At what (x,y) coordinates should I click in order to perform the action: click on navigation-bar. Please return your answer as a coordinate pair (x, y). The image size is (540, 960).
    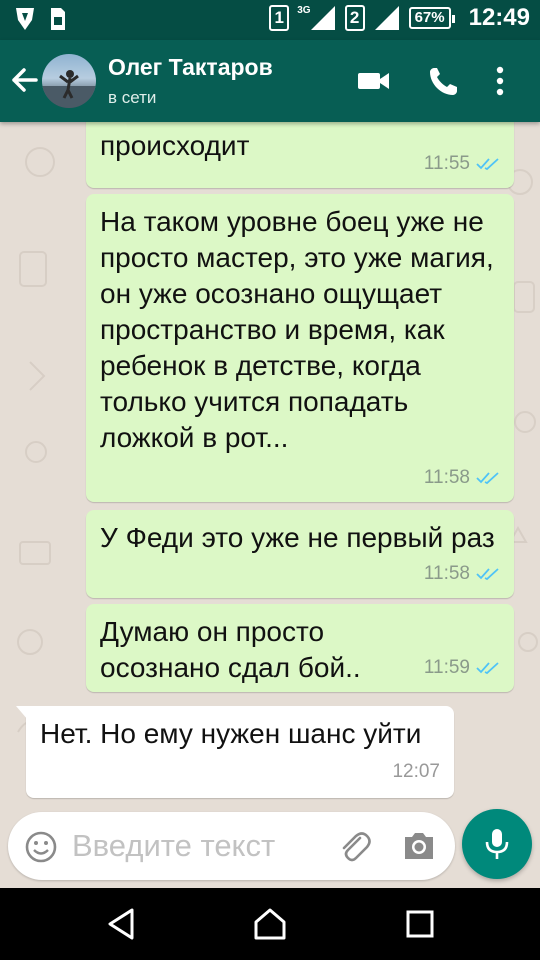
    Looking at the image, I should click on (270, 924).